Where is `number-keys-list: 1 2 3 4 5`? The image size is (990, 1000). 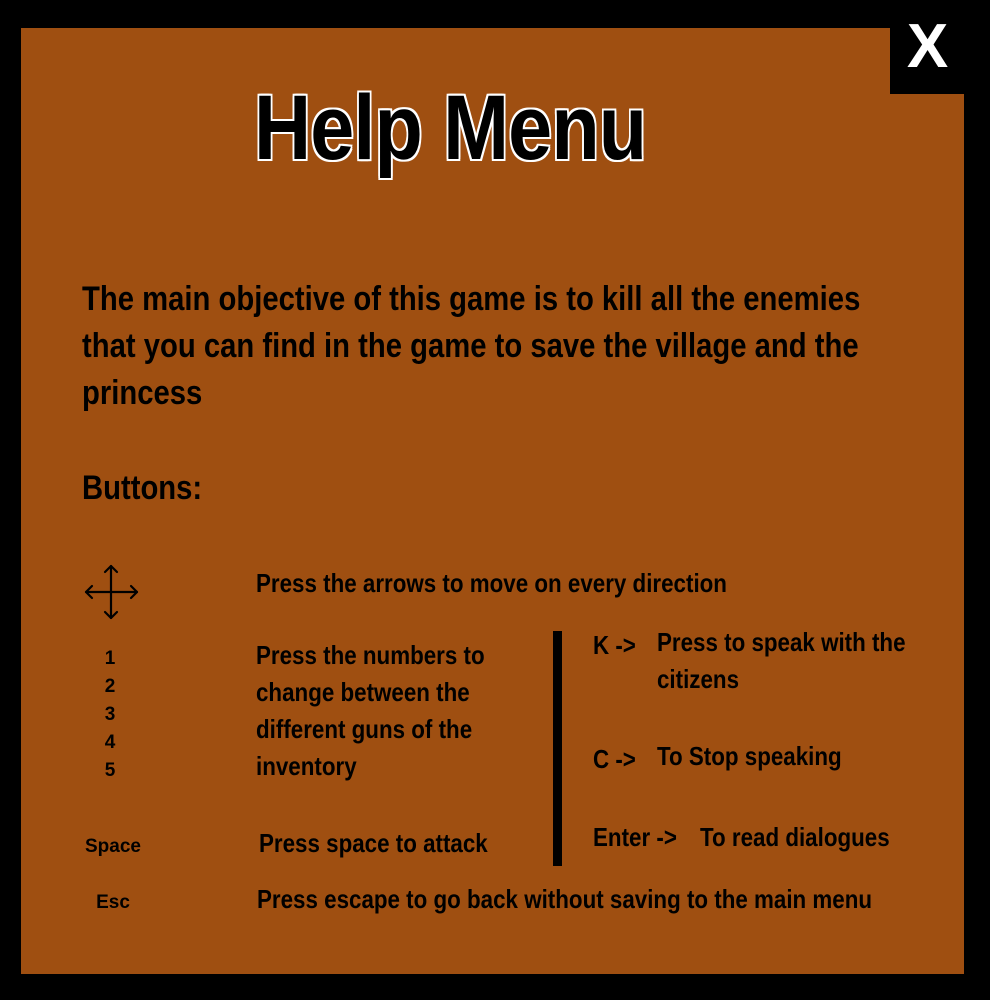 number-keys-list: 1 2 3 4 5 is located at coordinates (110, 715).